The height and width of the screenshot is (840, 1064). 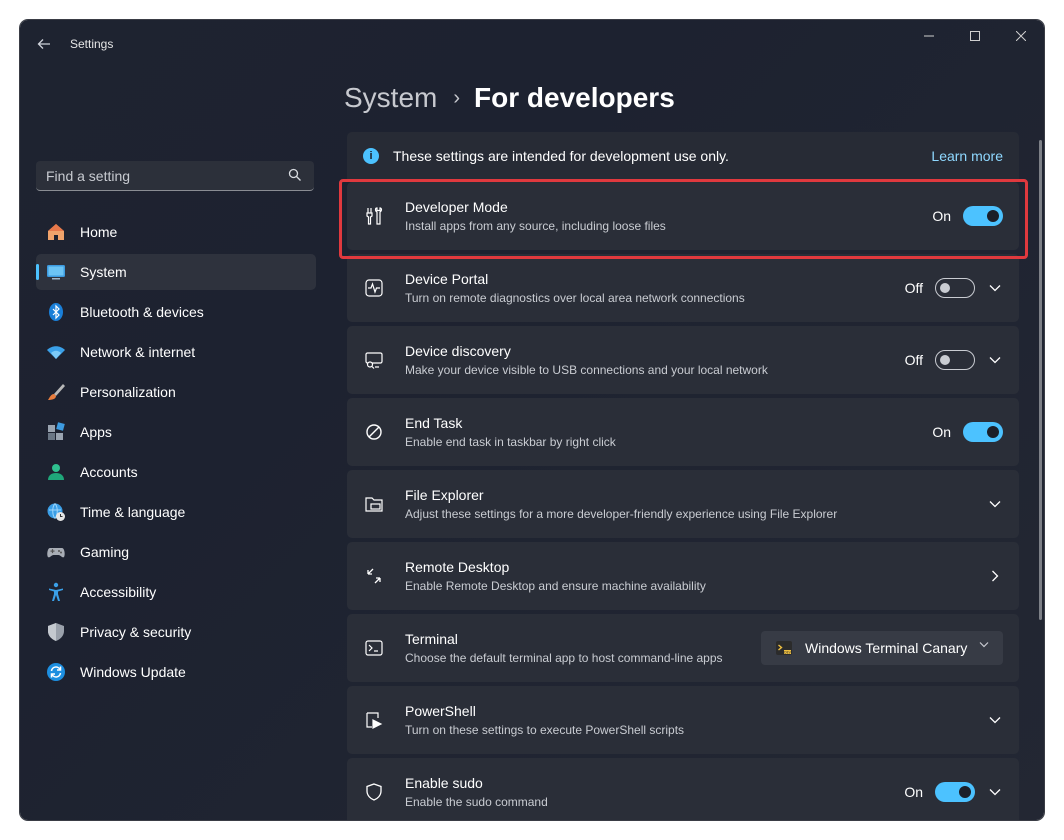 I want to click on setting-title: Developer Mode, so click(x=456, y=207).